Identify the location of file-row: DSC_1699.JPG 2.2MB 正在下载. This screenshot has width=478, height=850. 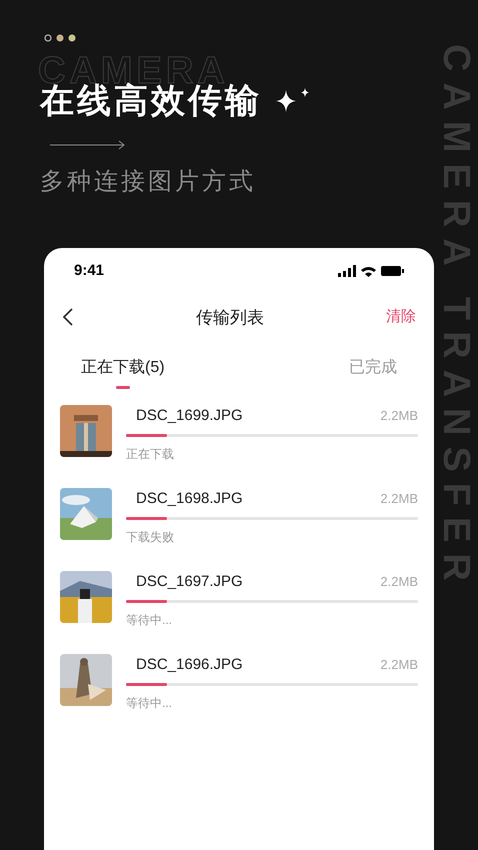
(239, 446).